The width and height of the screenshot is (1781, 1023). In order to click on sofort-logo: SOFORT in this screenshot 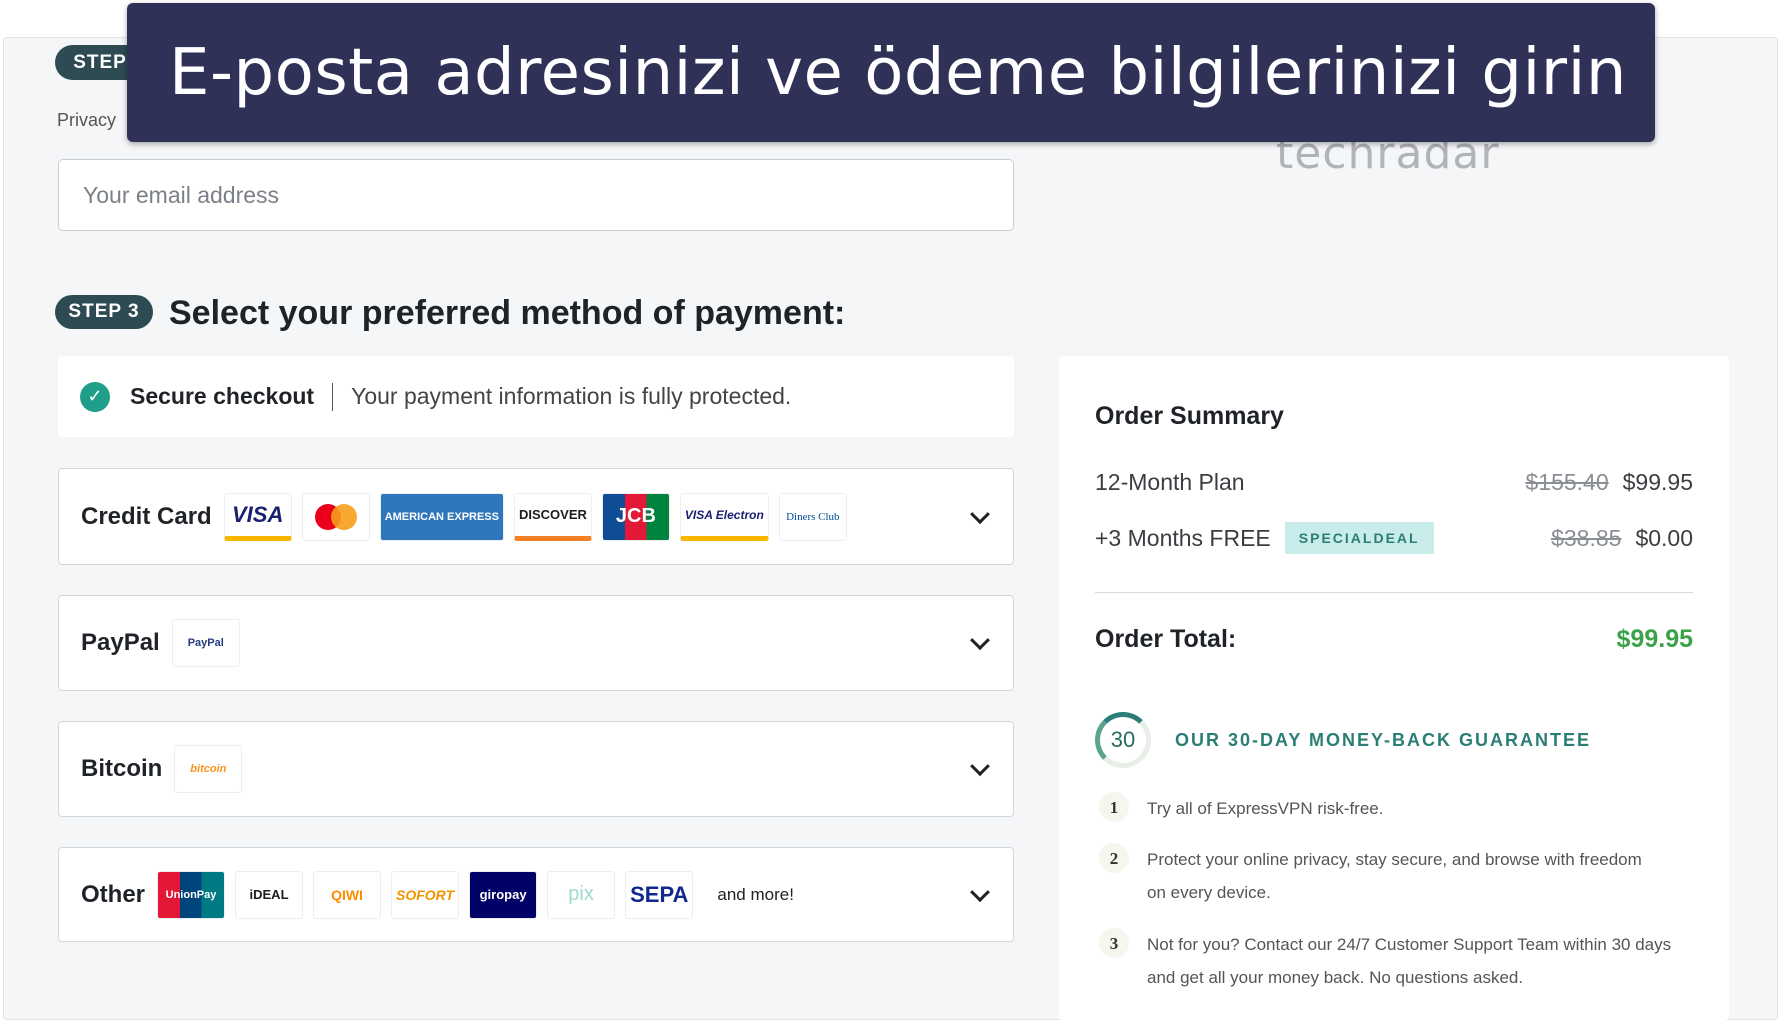, I will do `click(425, 894)`.